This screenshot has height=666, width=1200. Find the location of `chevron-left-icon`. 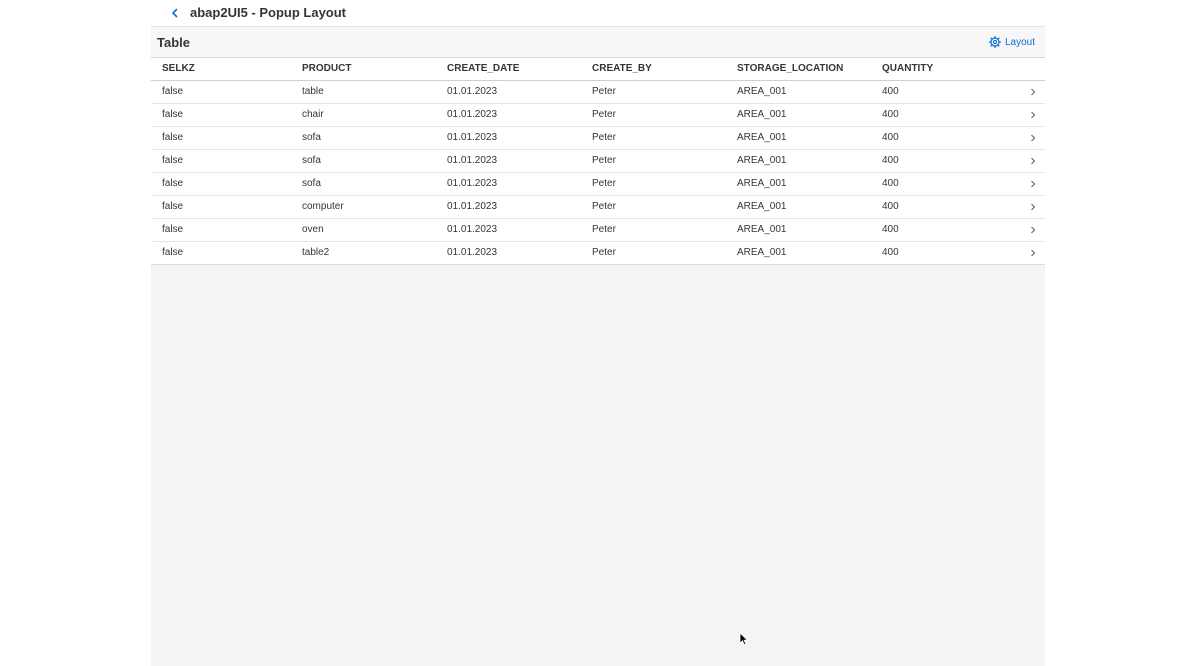

chevron-left-icon is located at coordinates (175, 13).